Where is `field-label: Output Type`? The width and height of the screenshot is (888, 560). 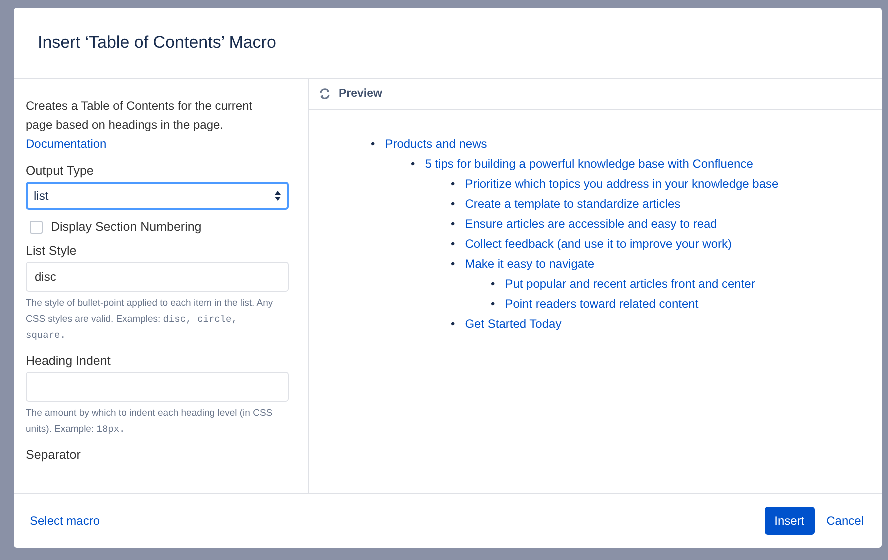
field-label: Output Type is located at coordinates (60, 171).